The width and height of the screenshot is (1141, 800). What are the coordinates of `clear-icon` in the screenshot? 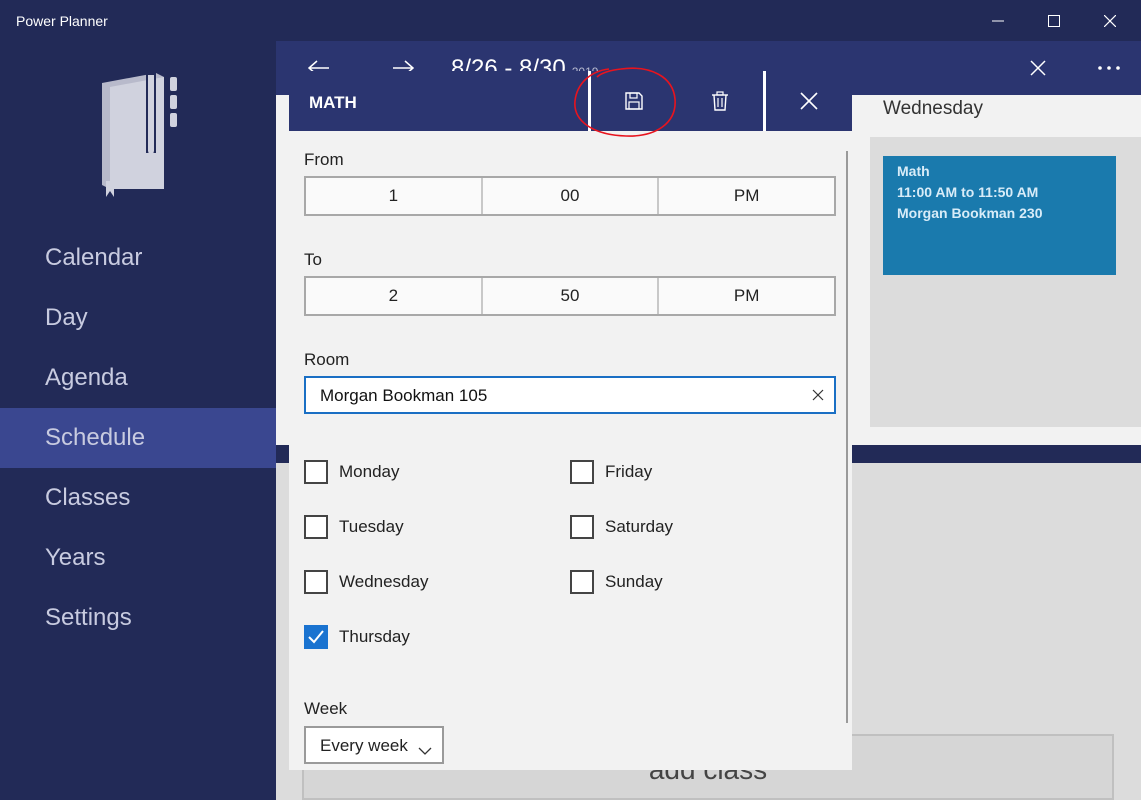 It's located at (818, 395).